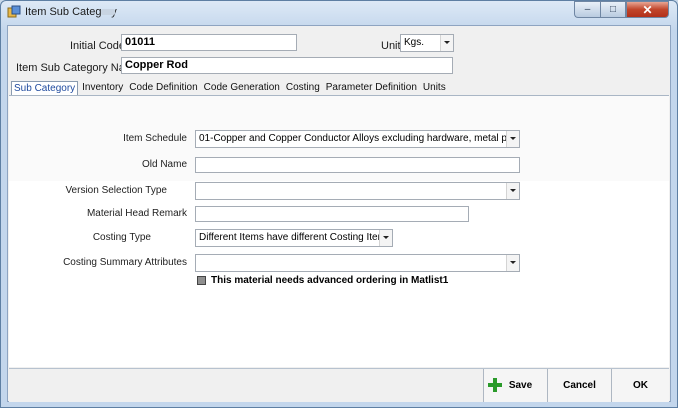 Image resolution: width=678 pixels, height=408 pixels. What do you see at coordinates (98, 46) in the screenshot?
I see `initial-code-label: Initial Code` at bounding box center [98, 46].